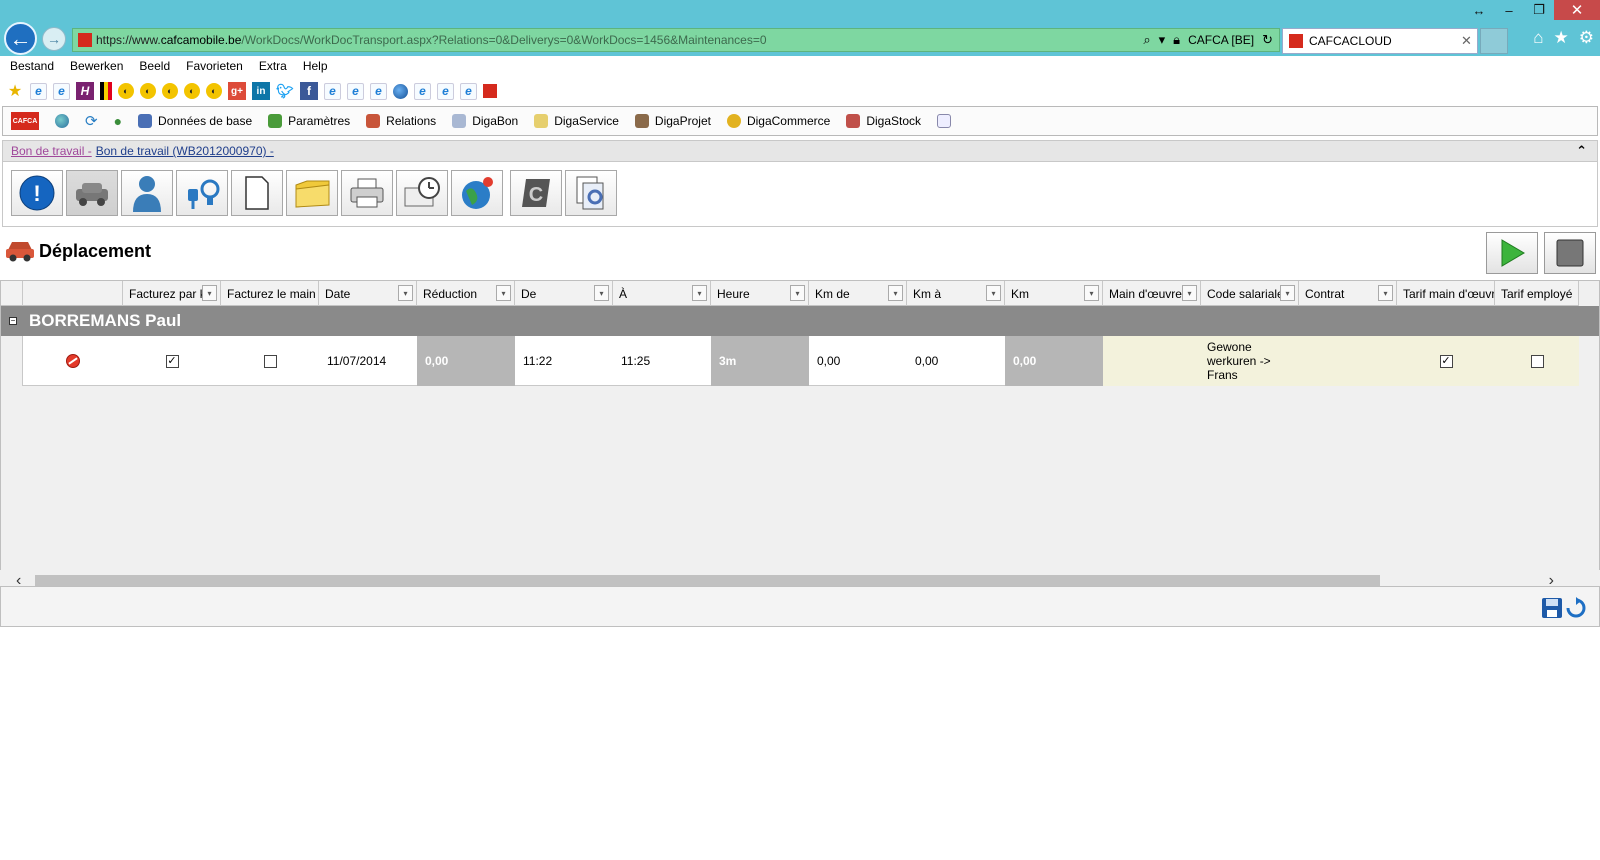 The height and width of the screenshot is (860, 1600). Describe the element at coordinates (1539, 10) in the screenshot. I see `restore-button: ❐` at that location.